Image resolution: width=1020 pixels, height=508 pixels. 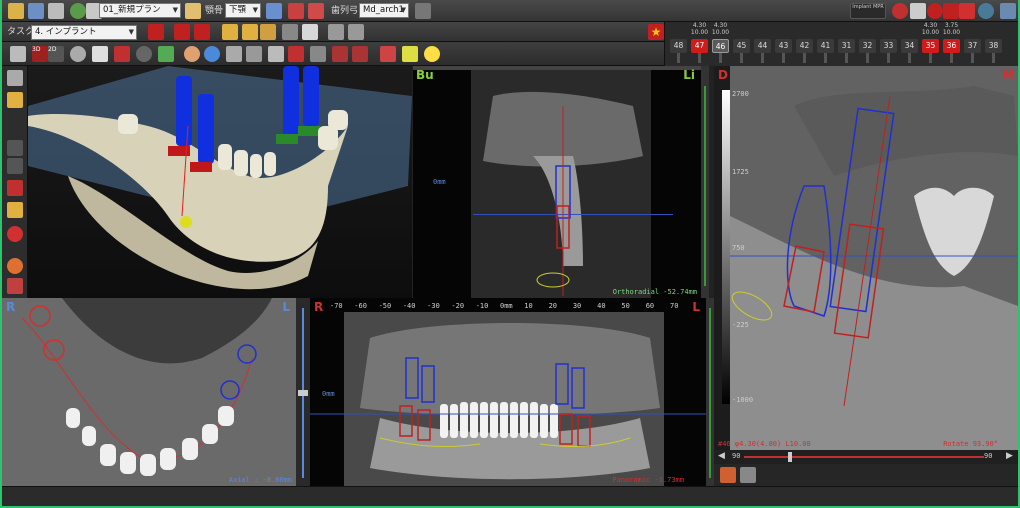 I want to click on view-orthoradial: Bu Li 0mm Orthoradial -52.74mm, so click(x=557, y=182).